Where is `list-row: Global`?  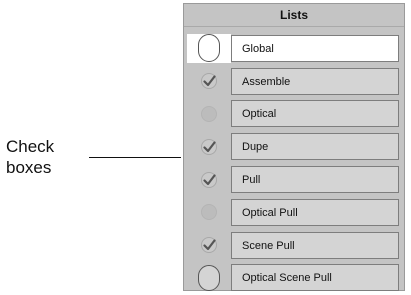
list-row: Global is located at coordinates (294, 48).